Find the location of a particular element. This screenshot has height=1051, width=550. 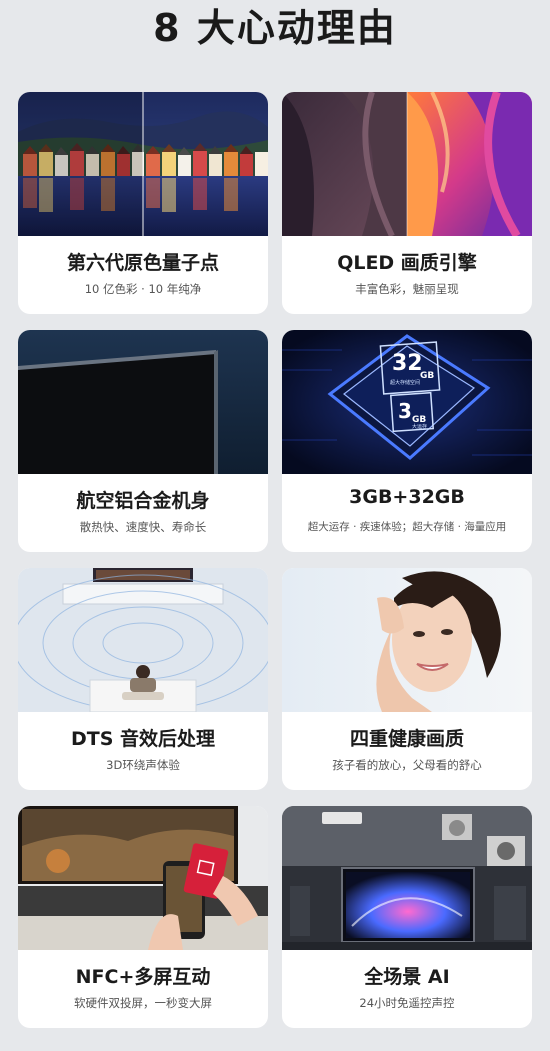

page-title: 8 大心动理由 is located at coordinates (275, 28).